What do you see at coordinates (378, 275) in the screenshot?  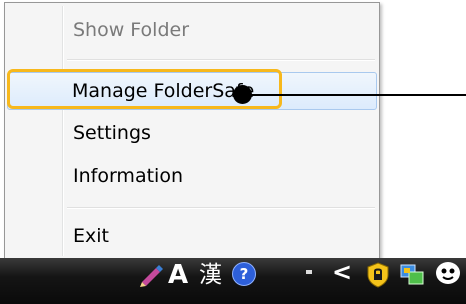 I see `foldersafe-tray-icon` at bounding box center [378, 275].